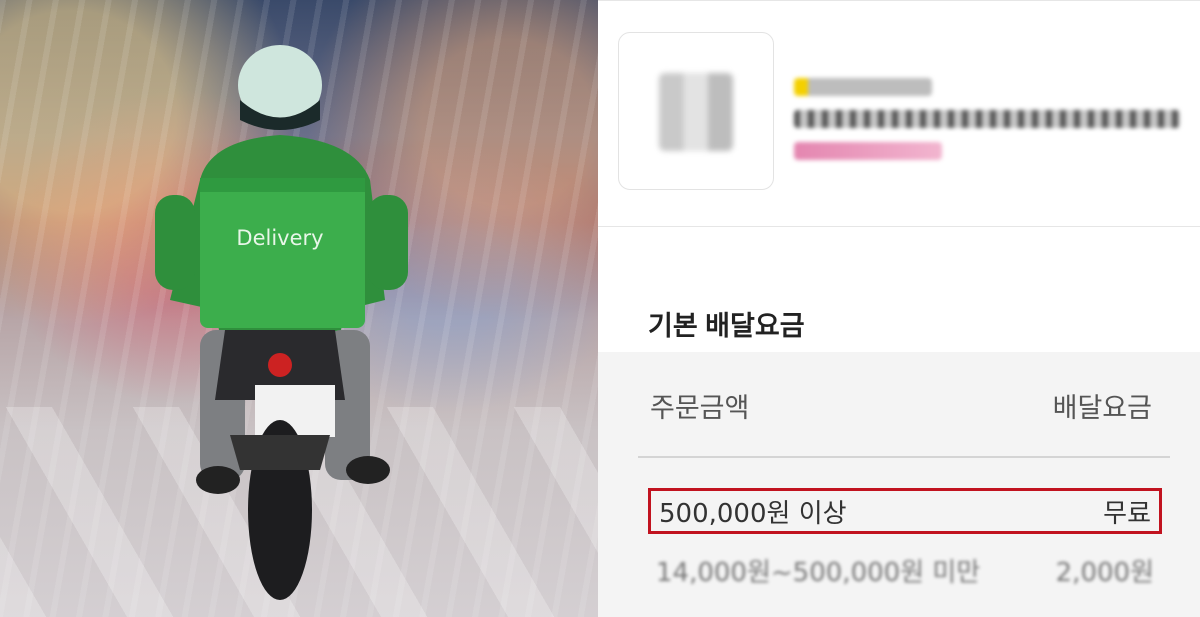 The image size is (1200, 617). Describe the element at coordinates (753, 513) in the screenshot. I see `fee-row-amount: 500,000원 이상` at that location.